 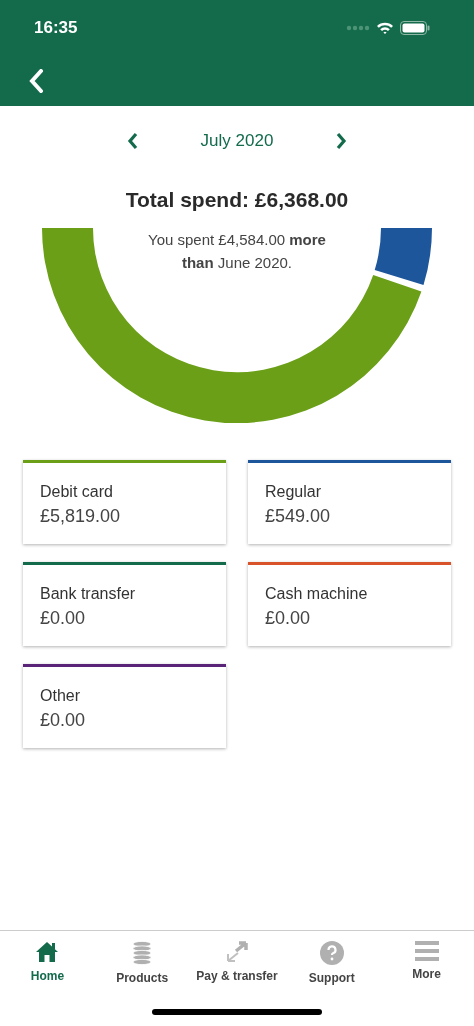 What do you see at coordinates (237, 952) in the screenshot?
I see `transfer-arrows-icon` at bounding box center [237, 952].